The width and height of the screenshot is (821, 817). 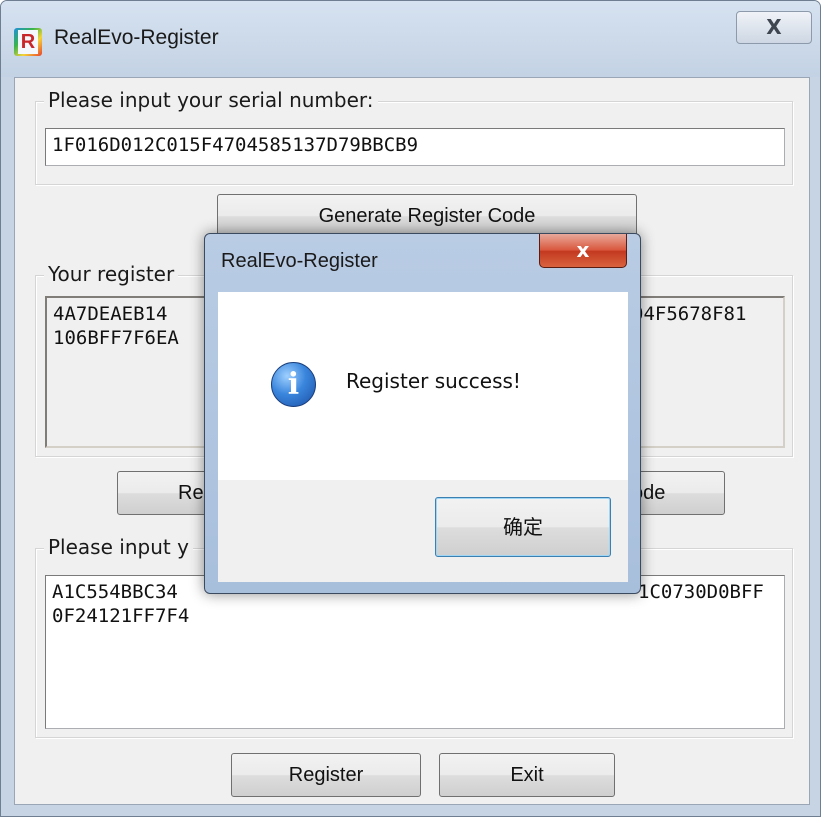 What do you see at coordinates (415, 147) in the screenshot?
I see `serial-number-input: 1F016D012C015F4704585137D79BBCB9` at bounding box center [415, 147].